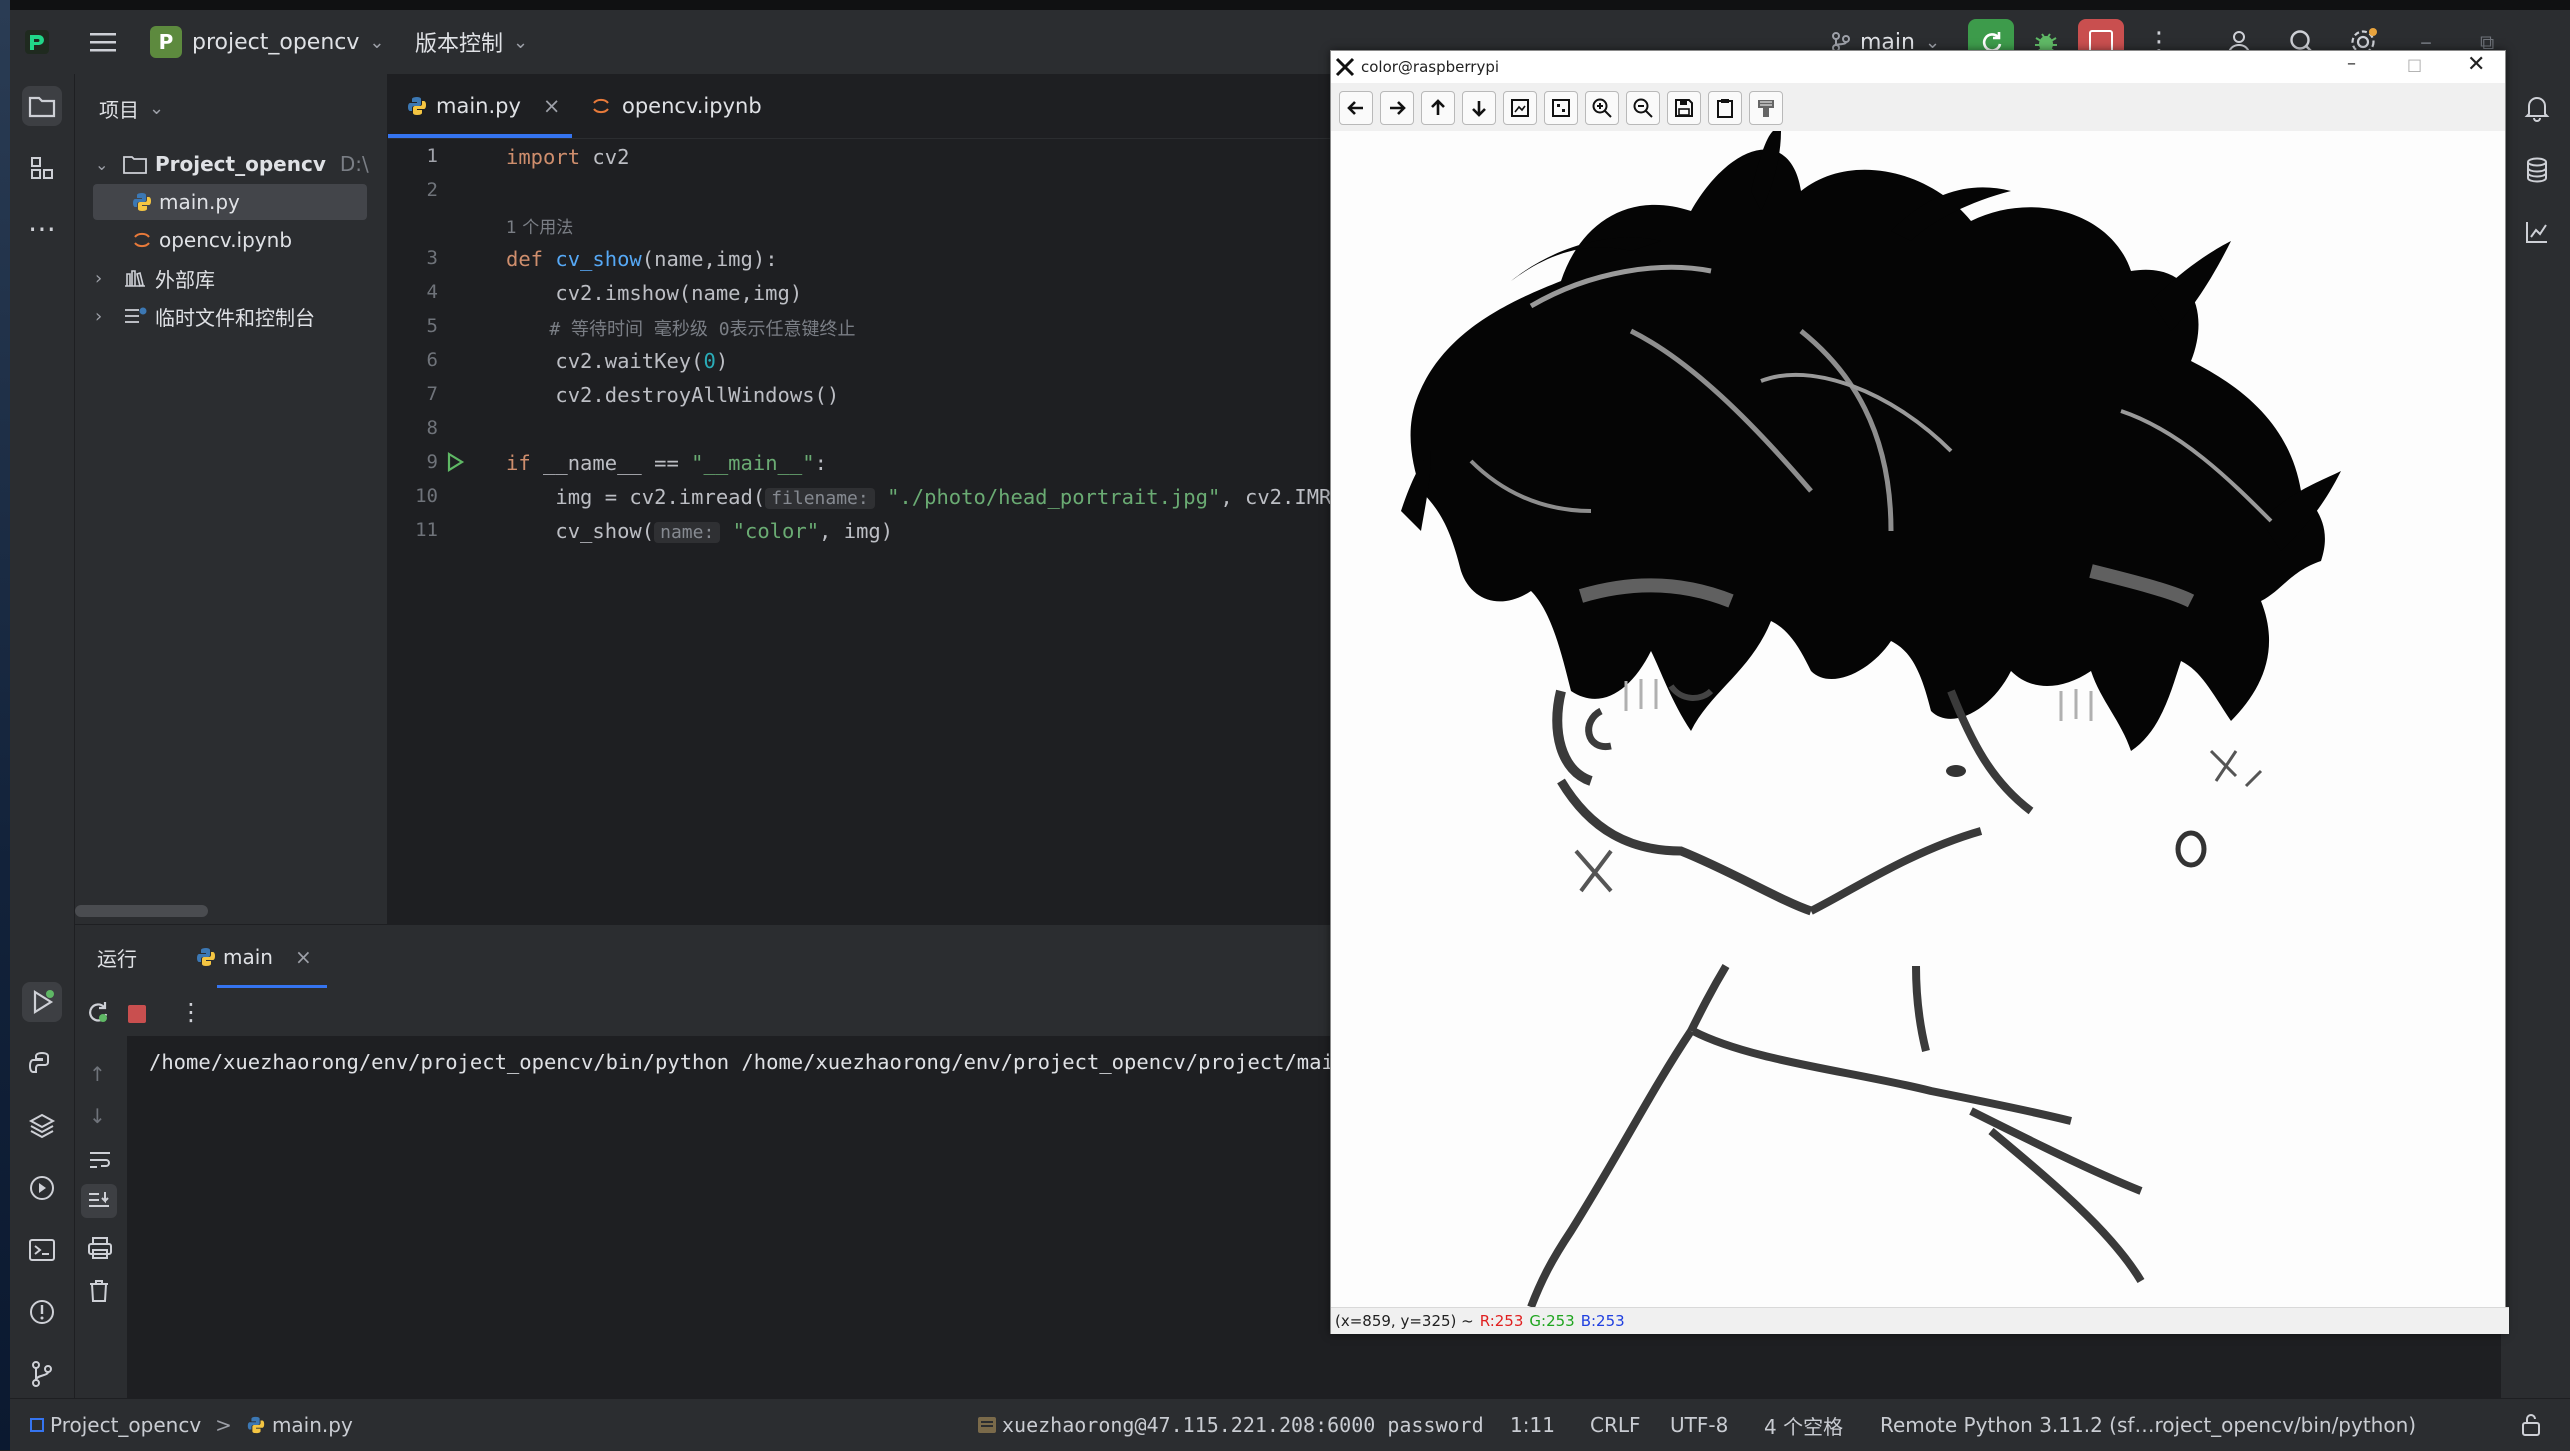  I want to click on run-tool-icon, so click(42, 1002).